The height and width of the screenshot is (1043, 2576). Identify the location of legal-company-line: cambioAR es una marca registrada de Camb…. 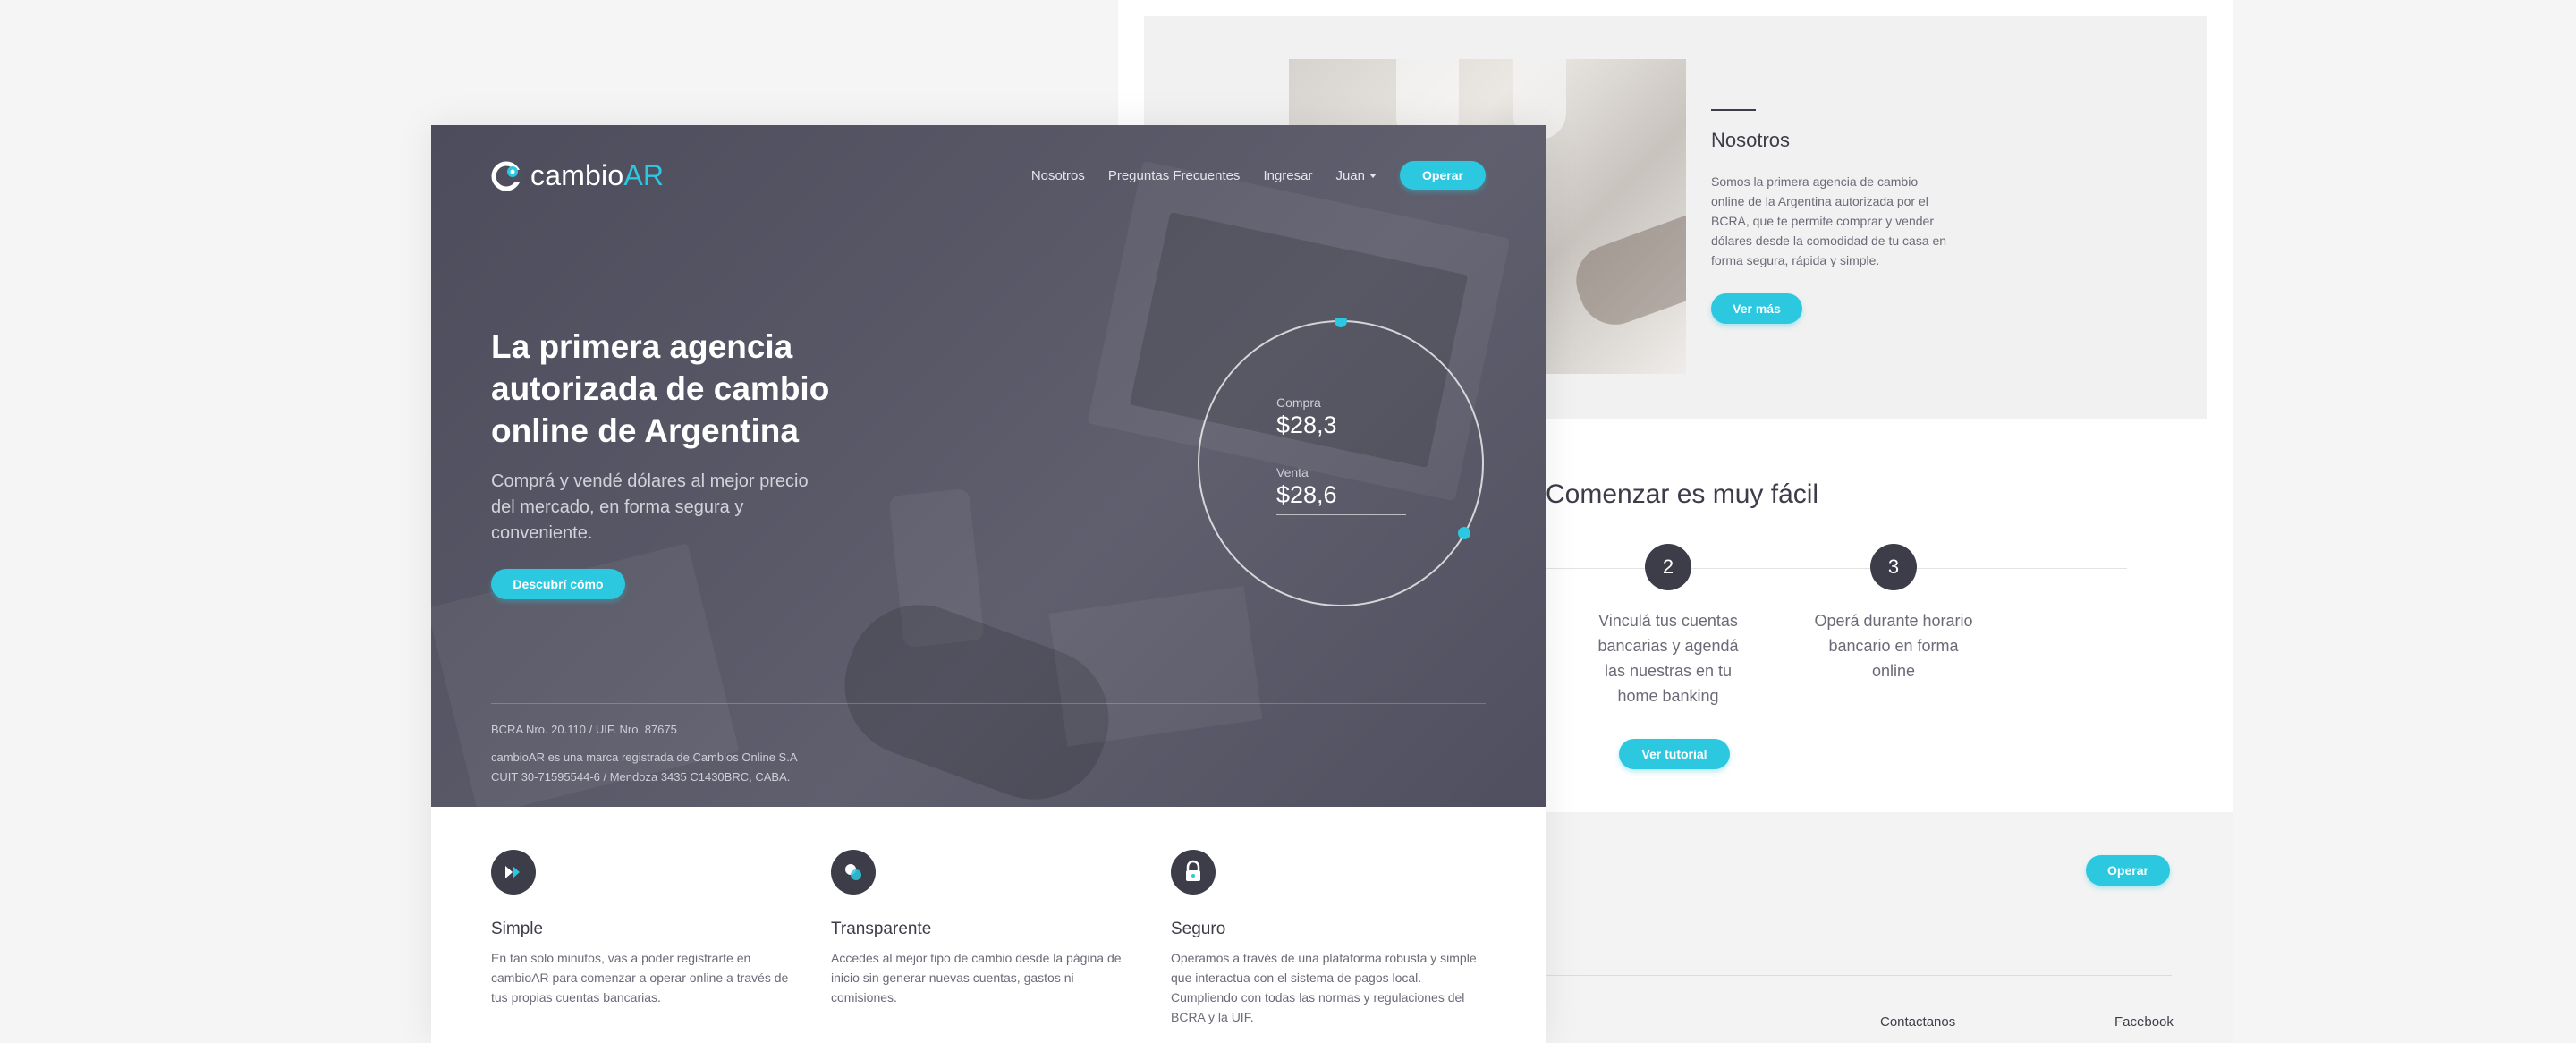
(644, 757).